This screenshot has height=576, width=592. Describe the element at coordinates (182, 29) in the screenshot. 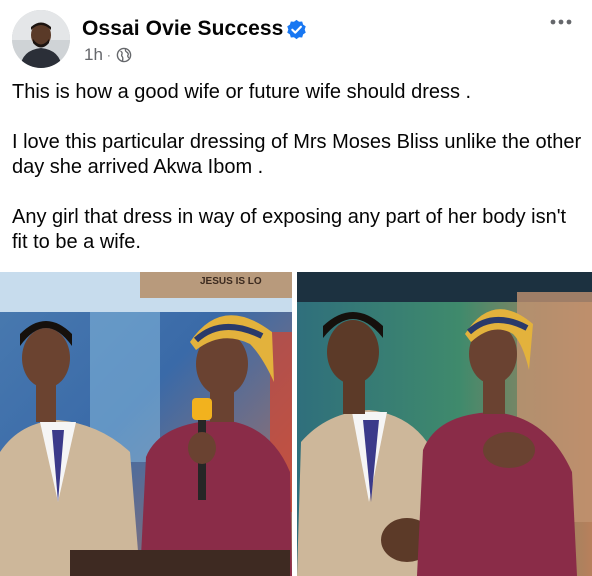

I see `author-name: Ossai Ovie Success` at that location.